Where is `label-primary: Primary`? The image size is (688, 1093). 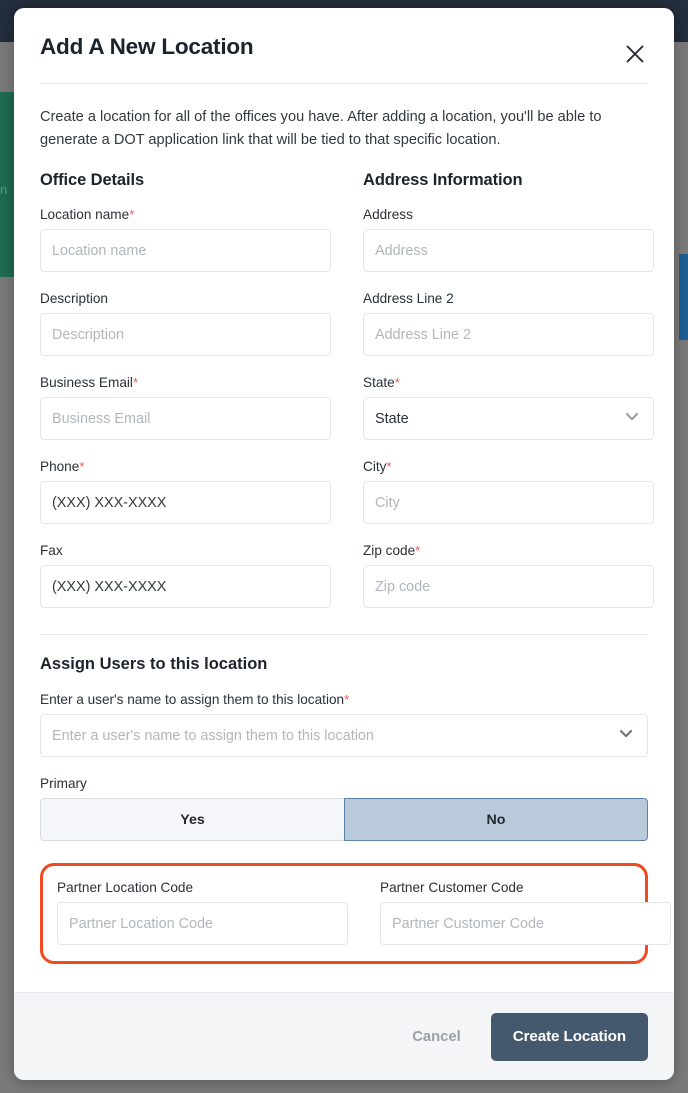 label-primary: Primary is located at coordinates (63, 784).